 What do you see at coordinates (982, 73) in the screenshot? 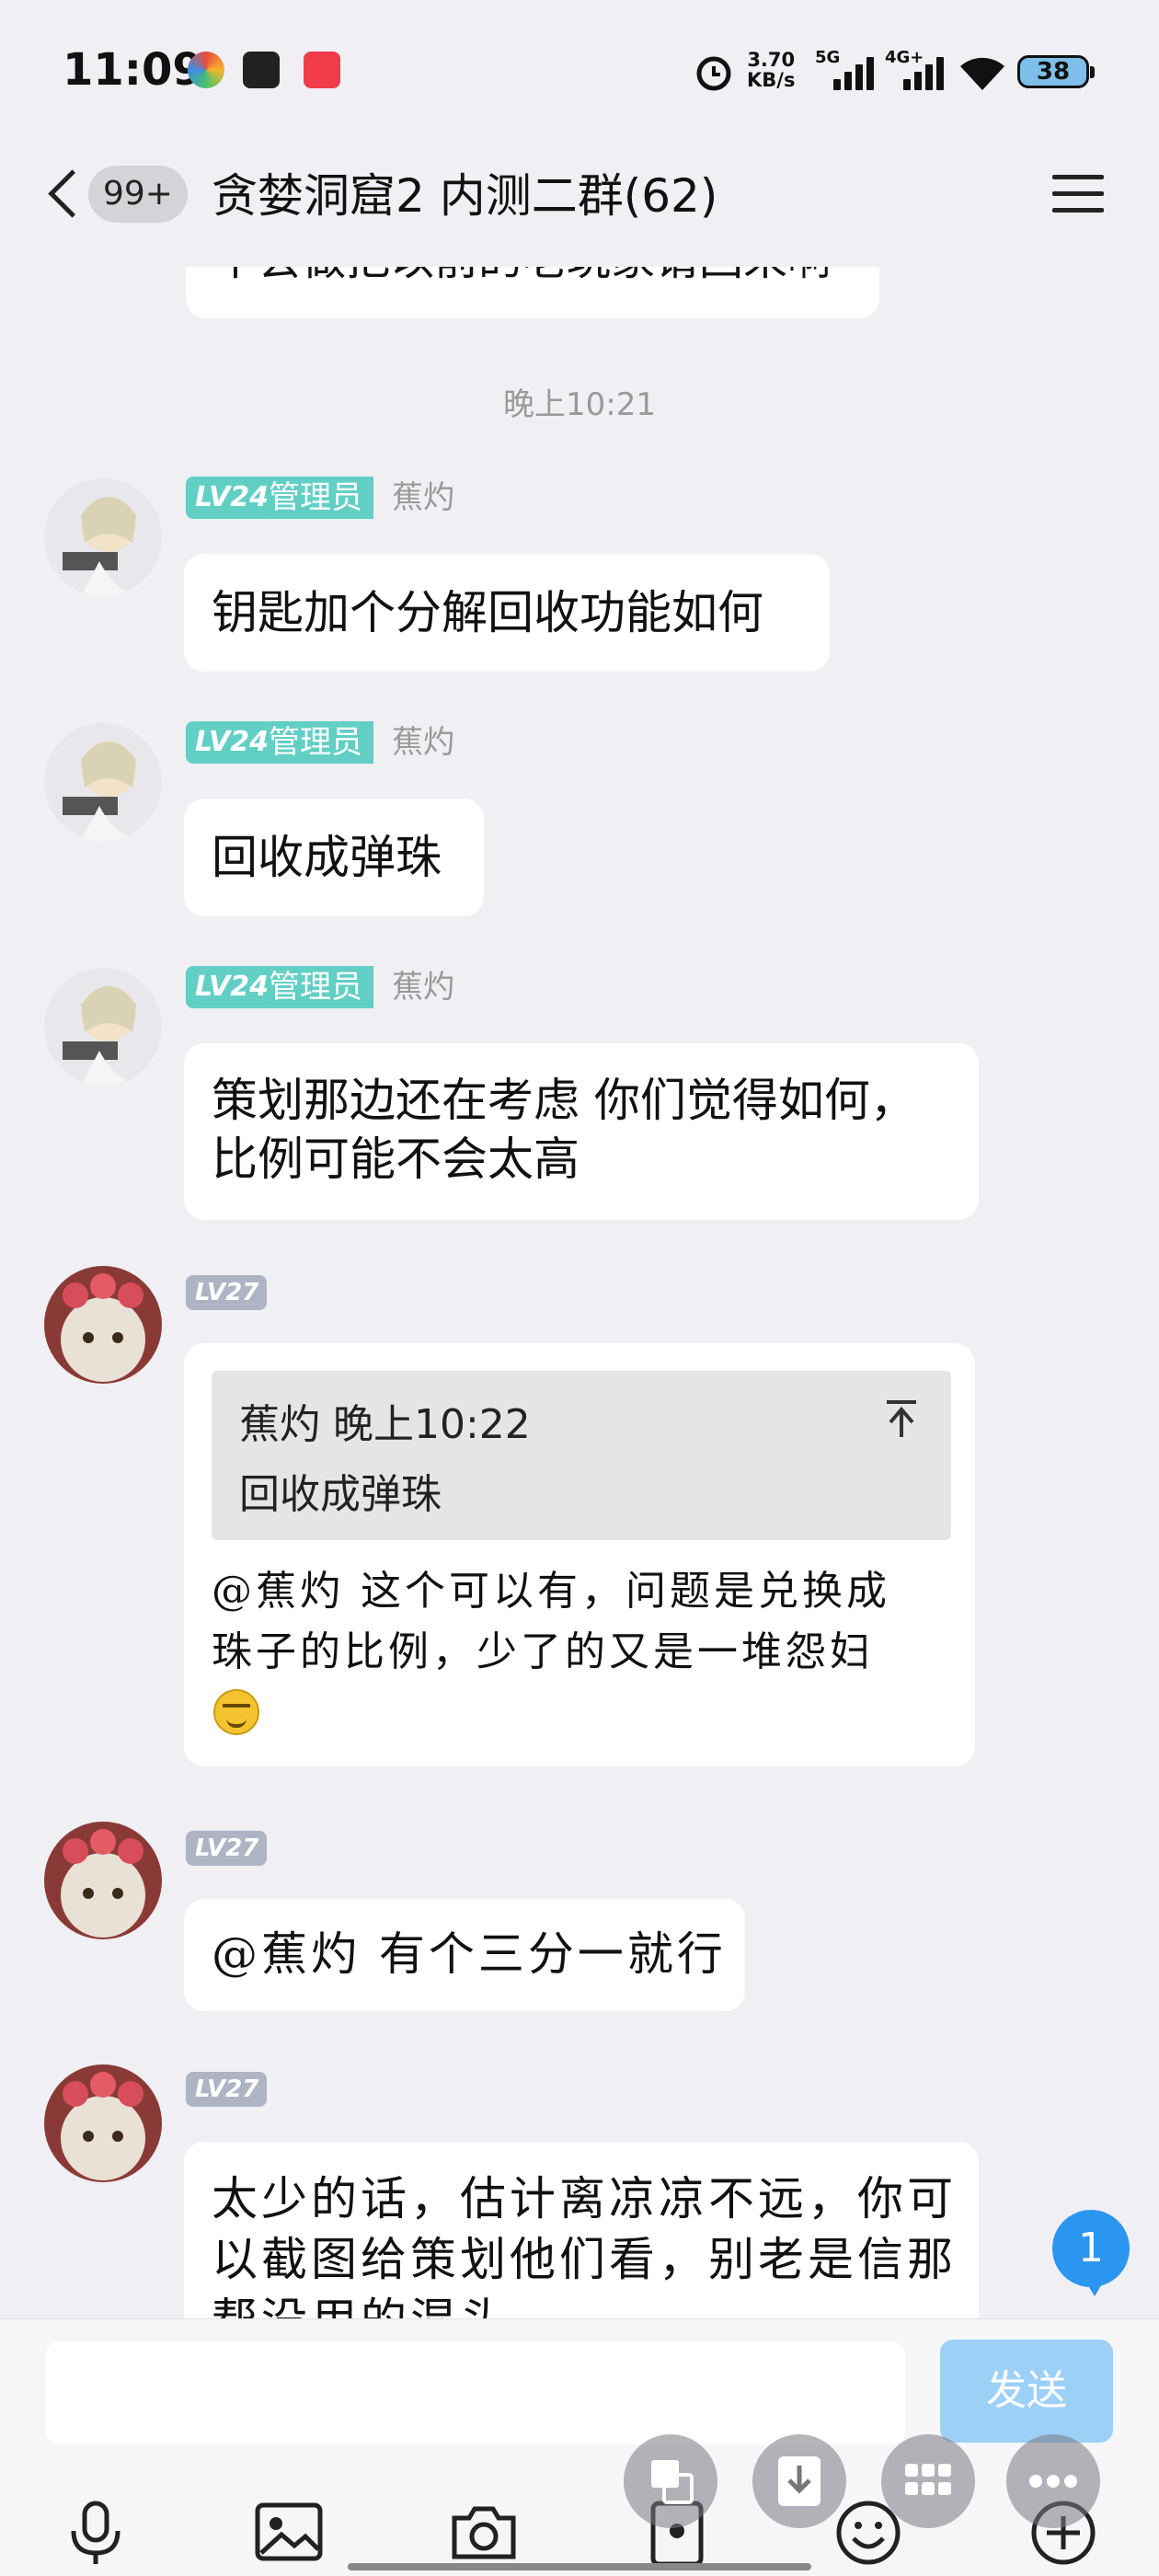
I see `wifi-icon` at bounding box center [982, 73].